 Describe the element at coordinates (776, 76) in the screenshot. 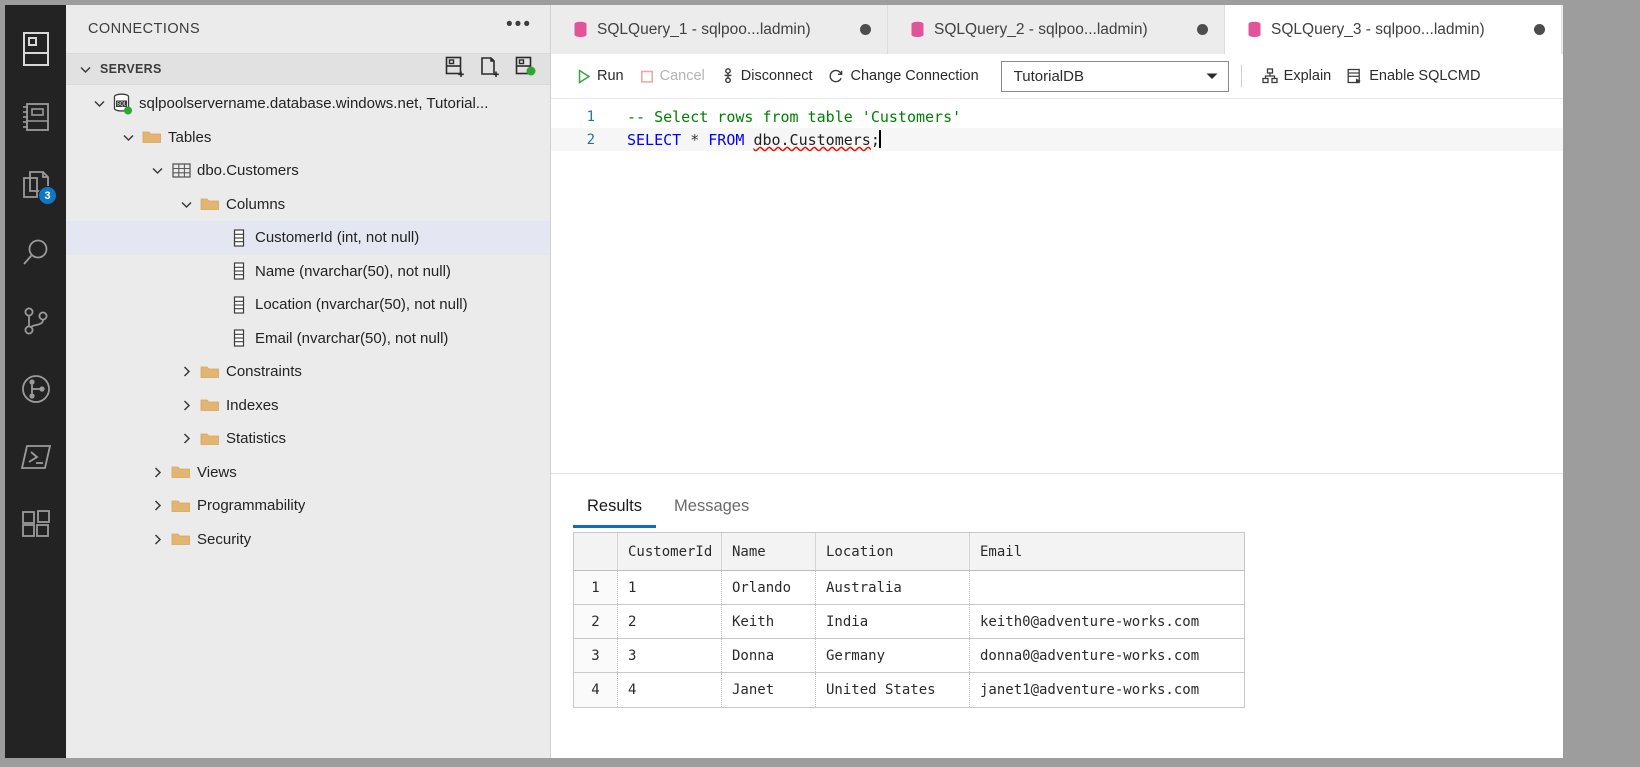

I see `disconnect-label: Disconnect` at that location.